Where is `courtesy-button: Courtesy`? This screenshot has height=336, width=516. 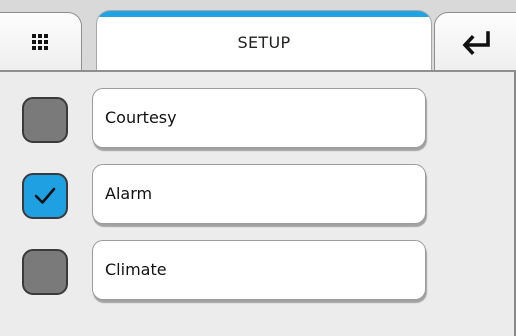 courtesy-button: Courtesy is located at coordinates (259, 118).